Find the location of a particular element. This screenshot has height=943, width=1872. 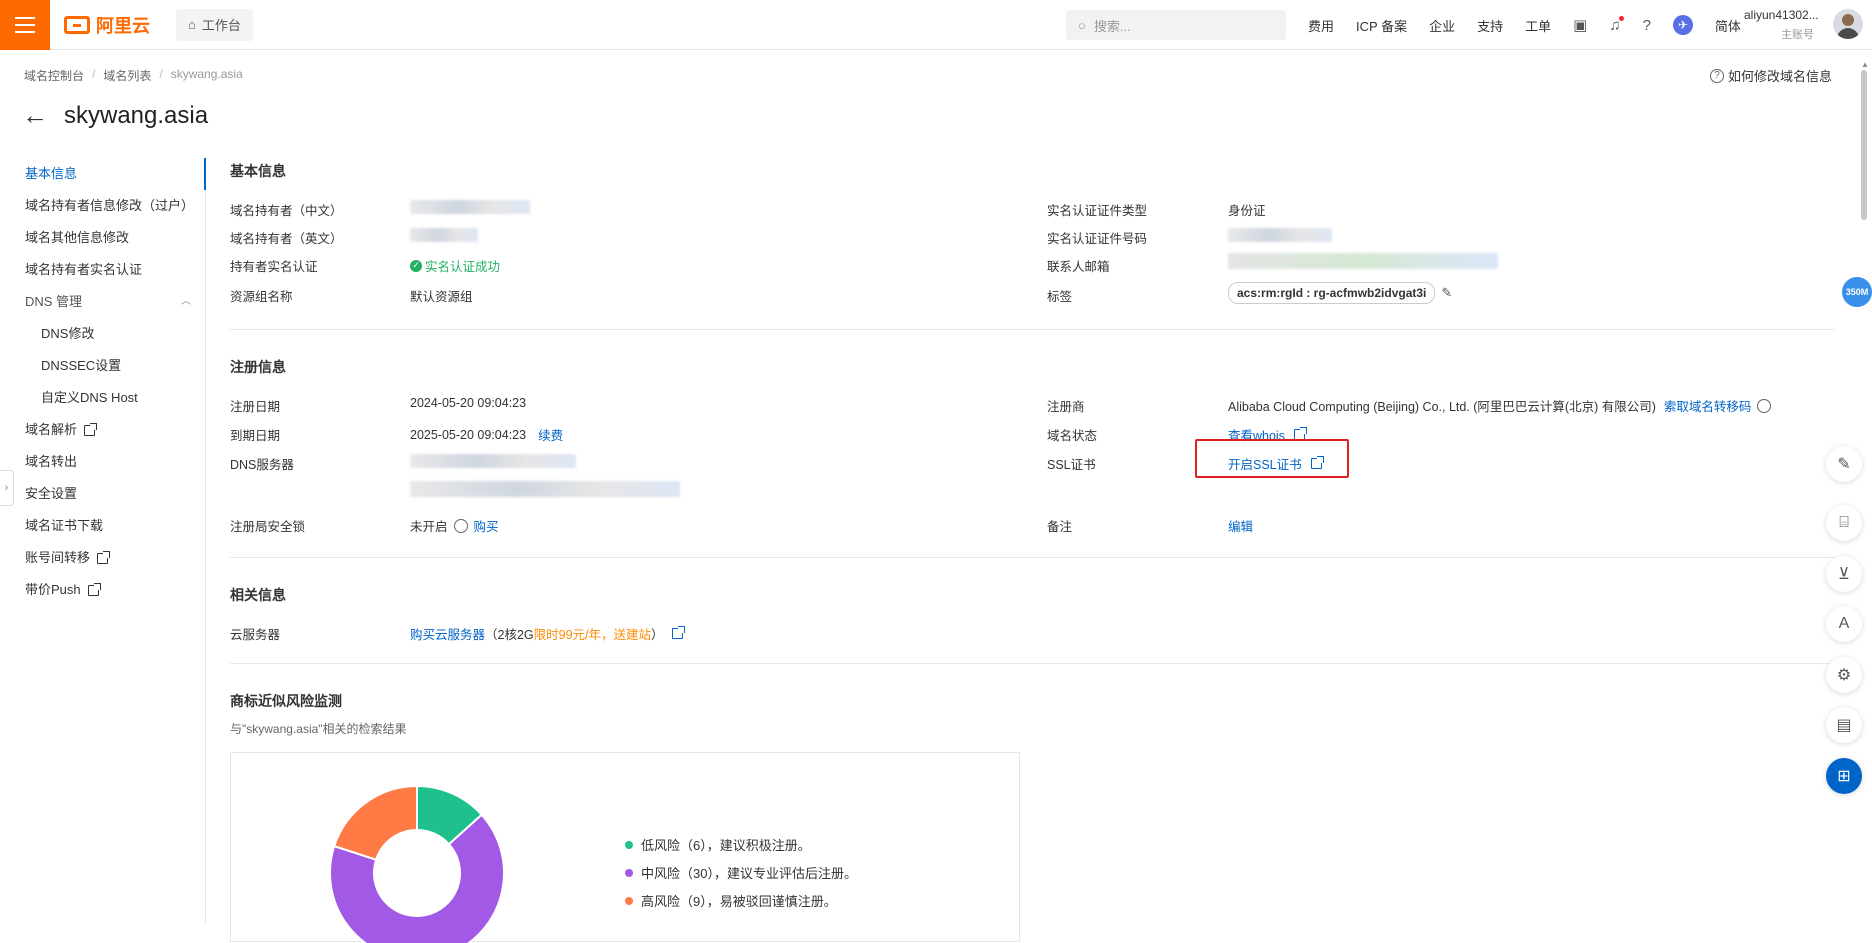

question-icon: ? is located at coordinates (1716, 75).